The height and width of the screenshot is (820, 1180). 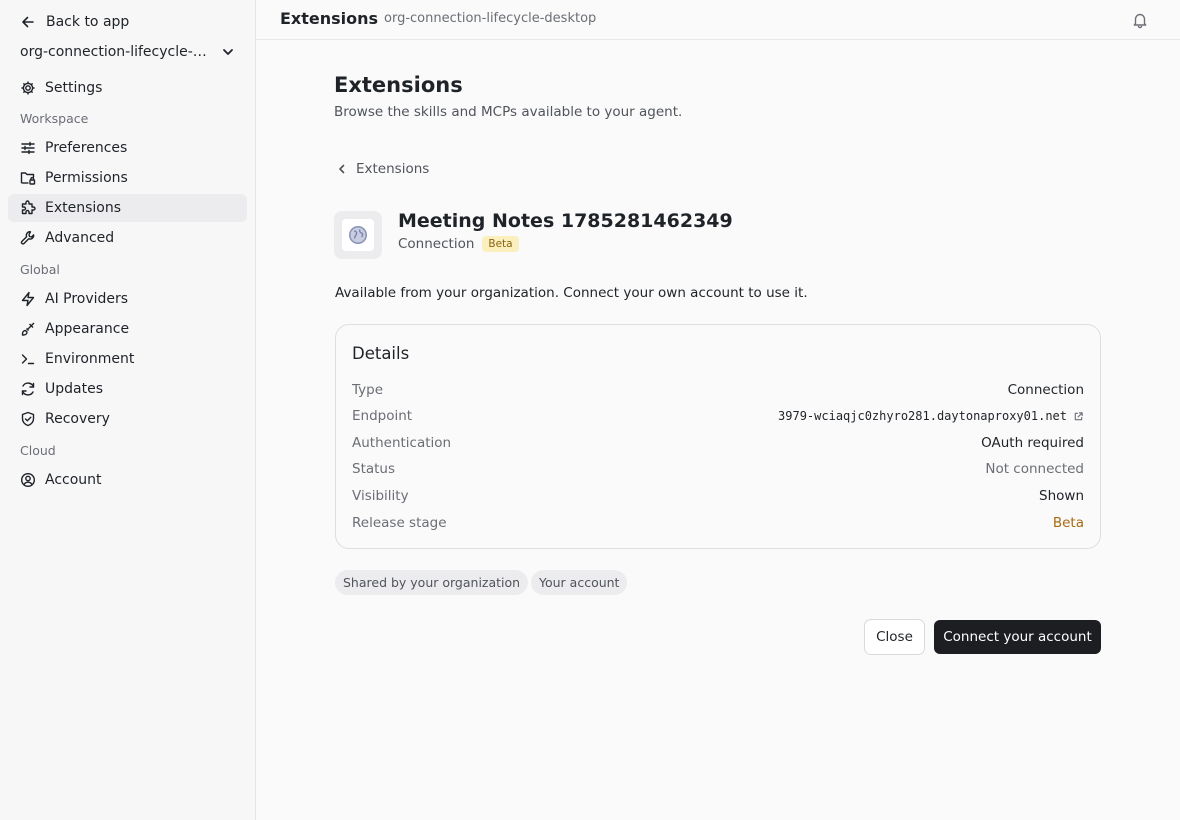 I want to click on paintbrush-icon, so click(x=28, y=329).